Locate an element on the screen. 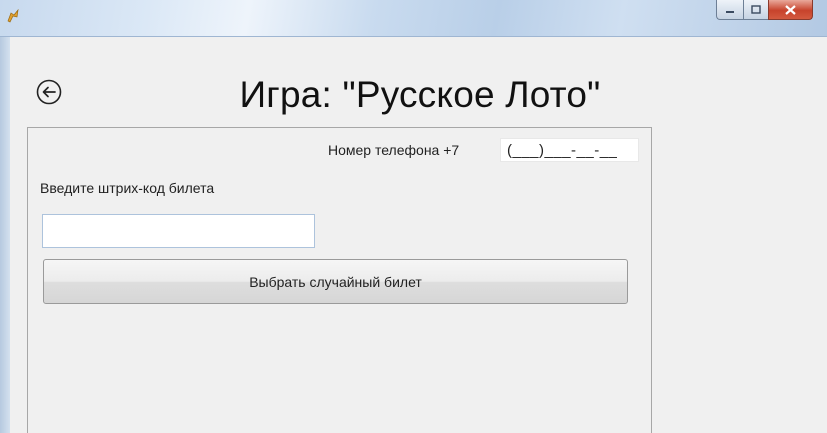 The image size is (827, 433). minimize-icon is located at coordinates (730, 11).